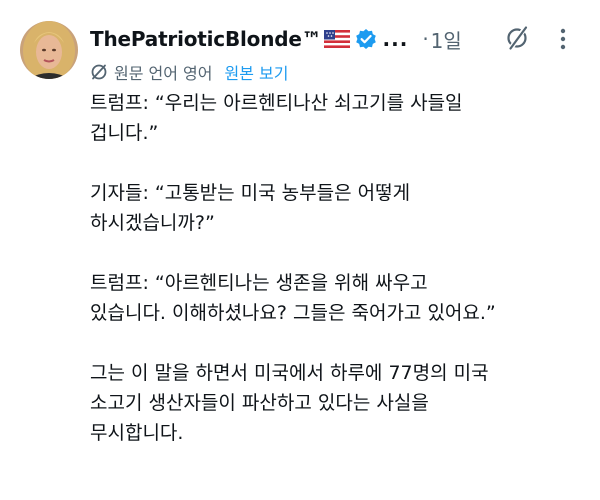 The height and width of the screenshot is (500, 600). Describe the element at coordinates (337, 208) in the screenshot. I see `post-paragraph: 기자들: “고통받는 미국 농부들은 어떻게 하시겠습니까?”` at that location.